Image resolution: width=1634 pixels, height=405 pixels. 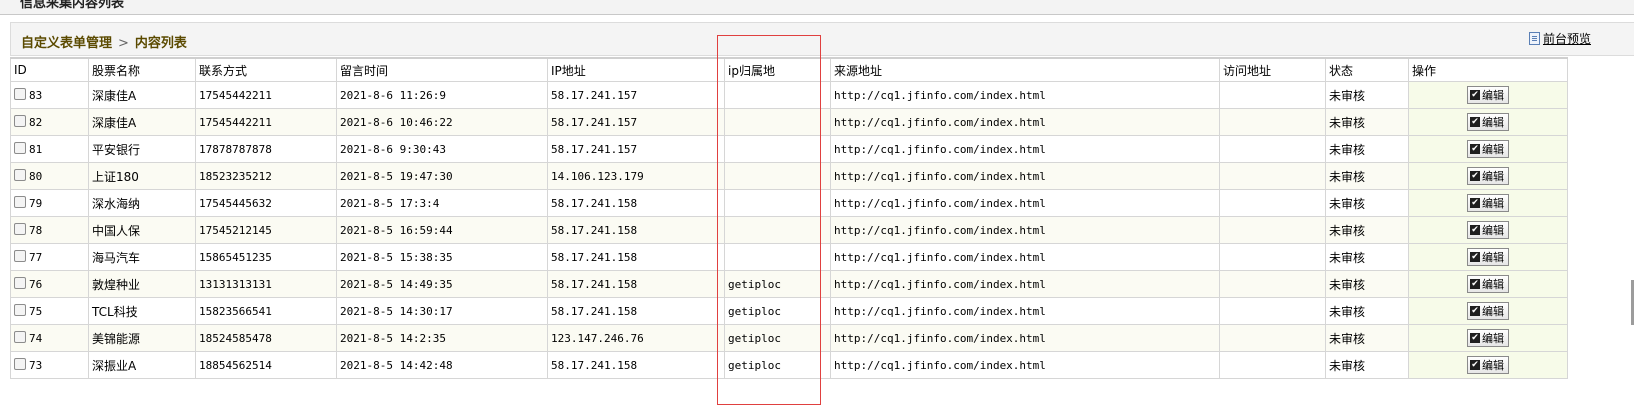 What do you see at coordinates (36, 338) in the screenshot?
I see `row-id: 74` at bounding box center [36, 338].